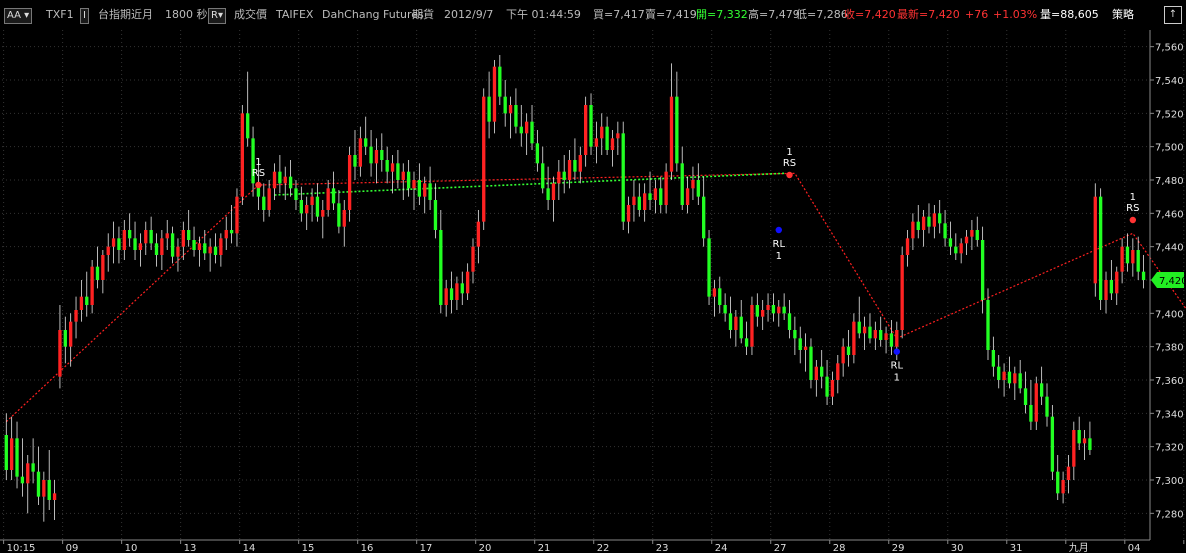  What do you see at coordinates (1169, 81) in the screenshot?
I see `y-tick-label: 7,540` at bounding box center [1169, 81].